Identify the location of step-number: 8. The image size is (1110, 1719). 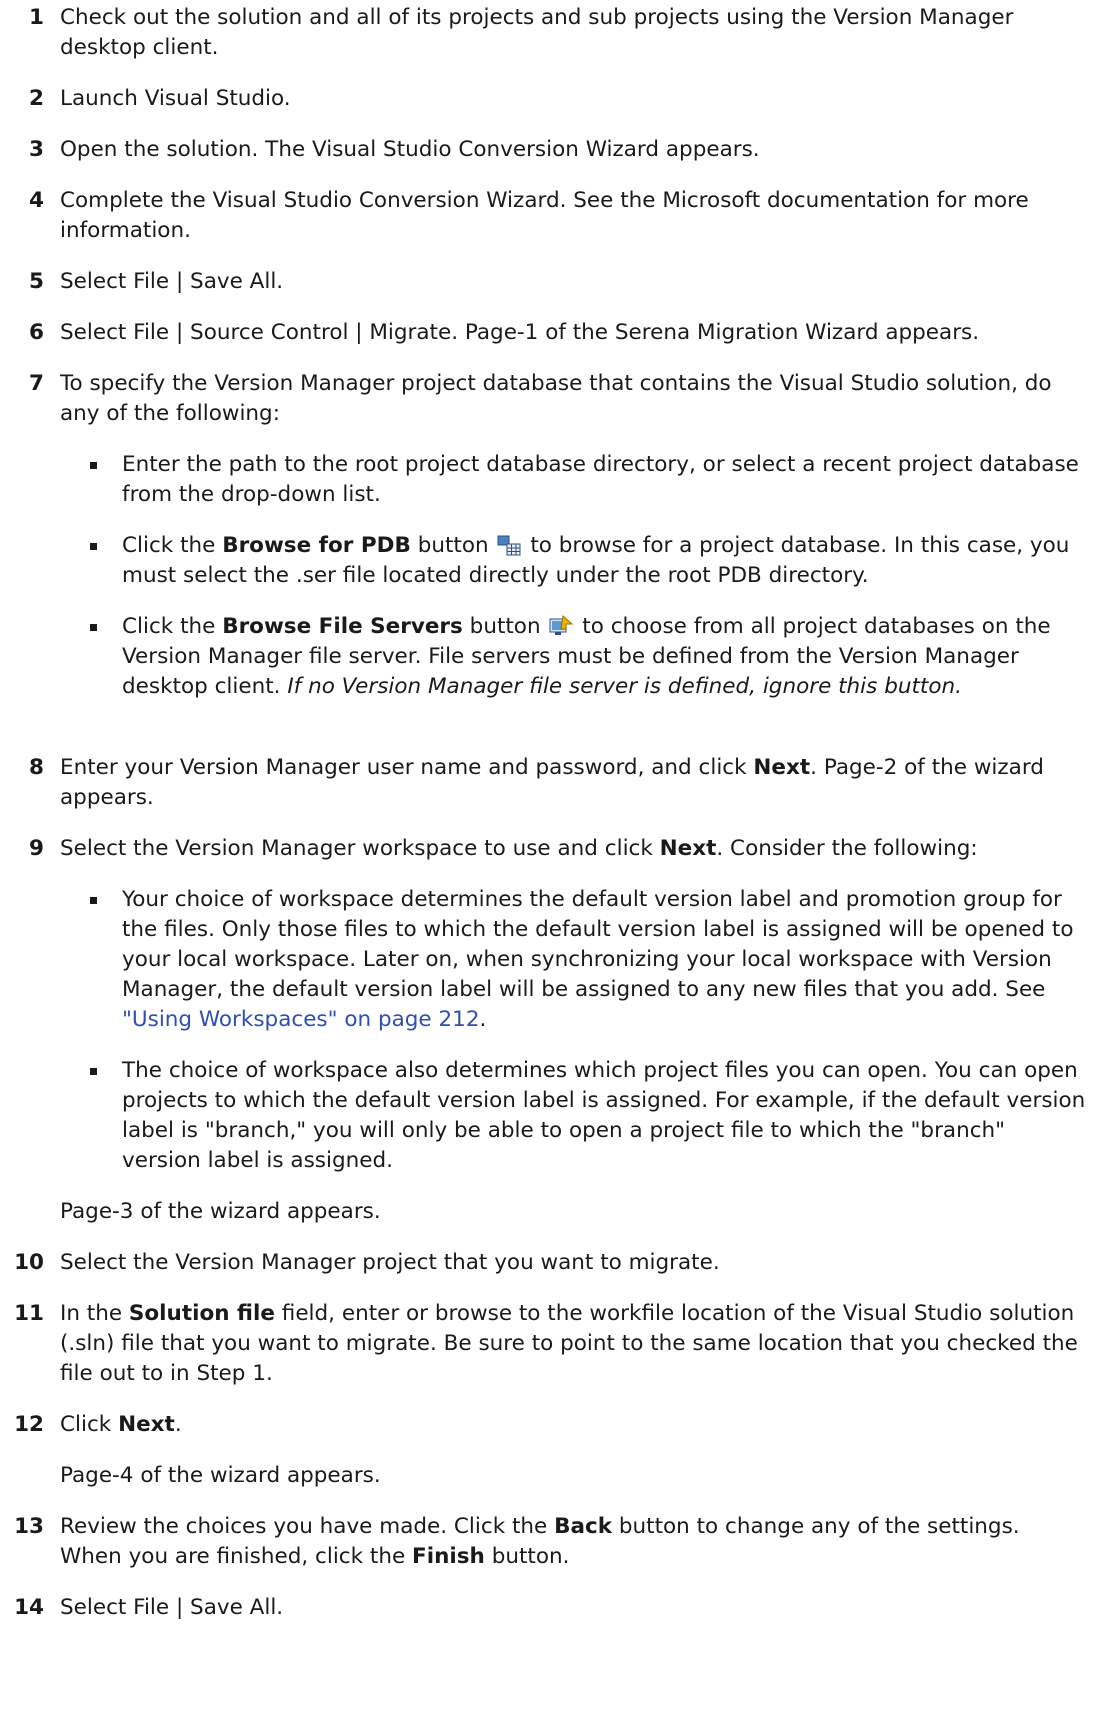
(36, 767).